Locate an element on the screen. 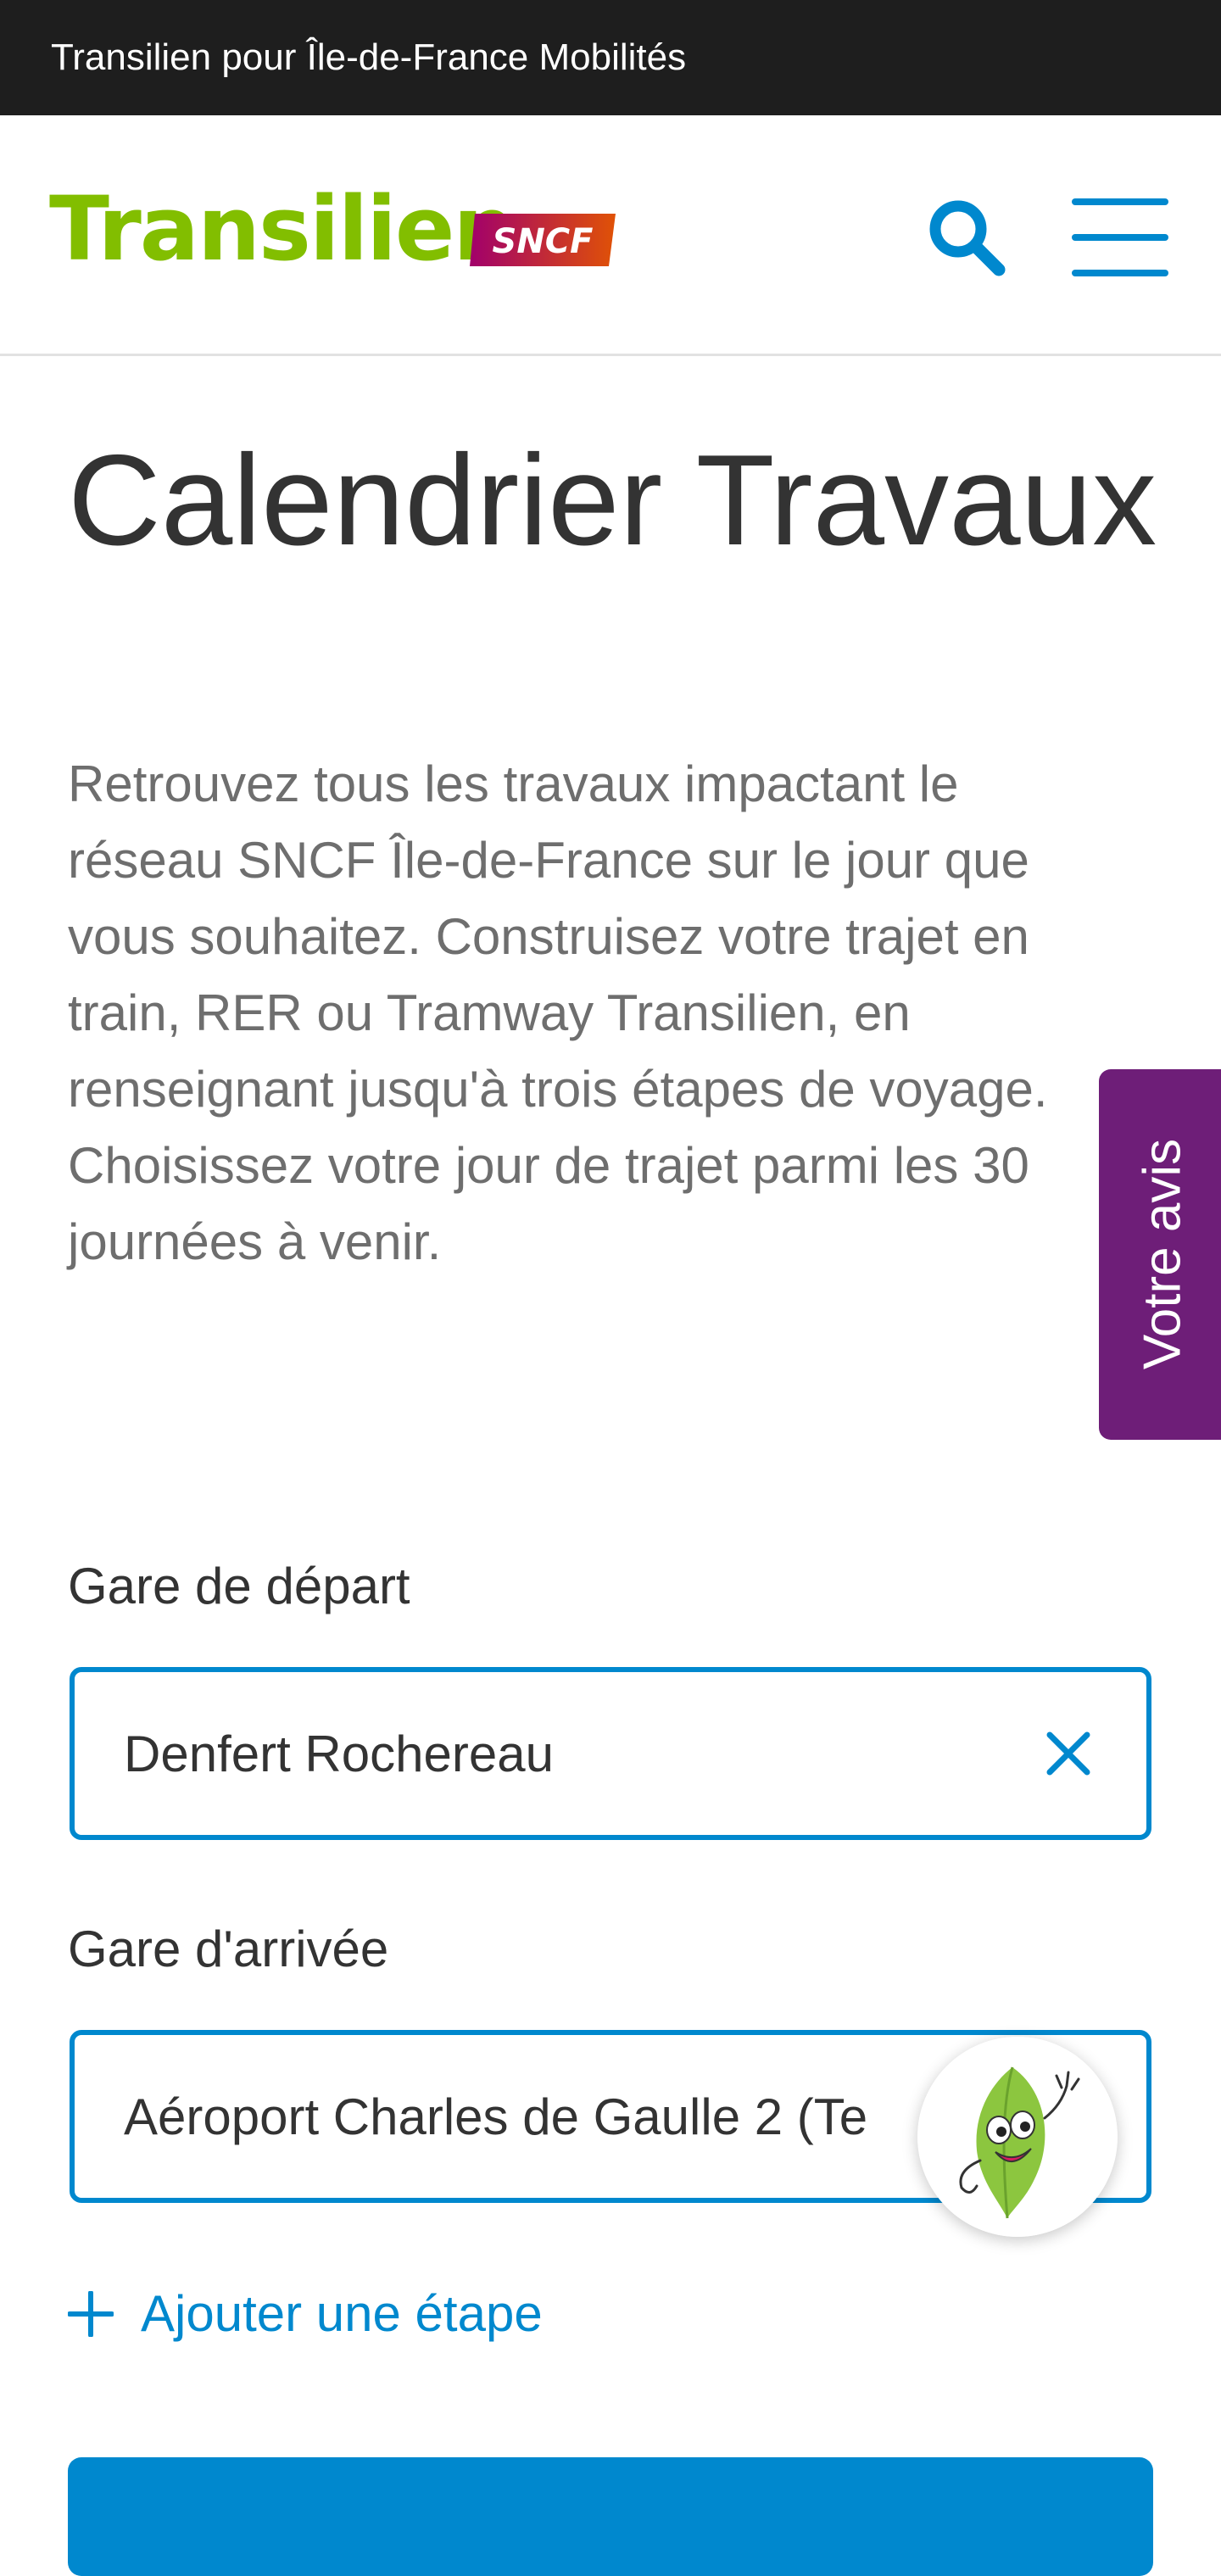  logo-wordmark: Transilien is located at coordinates (282, 229).